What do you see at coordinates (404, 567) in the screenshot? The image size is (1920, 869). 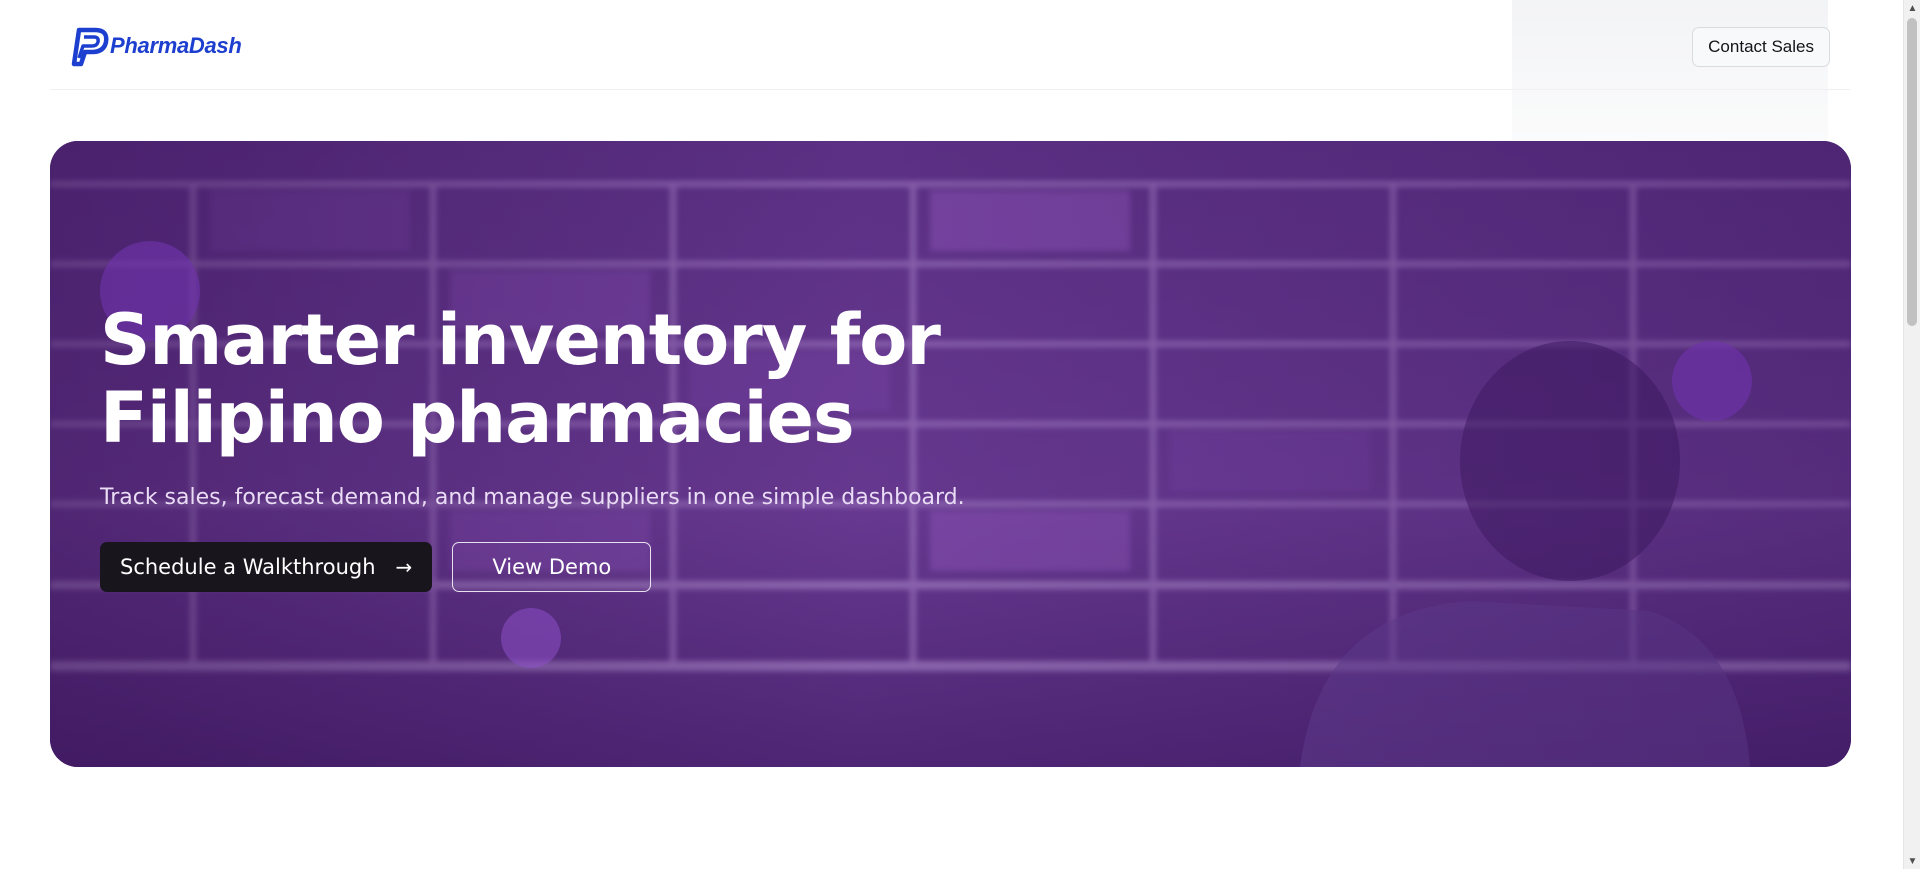 I see `arrow-right-icon: →` at bounding box center [404, 567].